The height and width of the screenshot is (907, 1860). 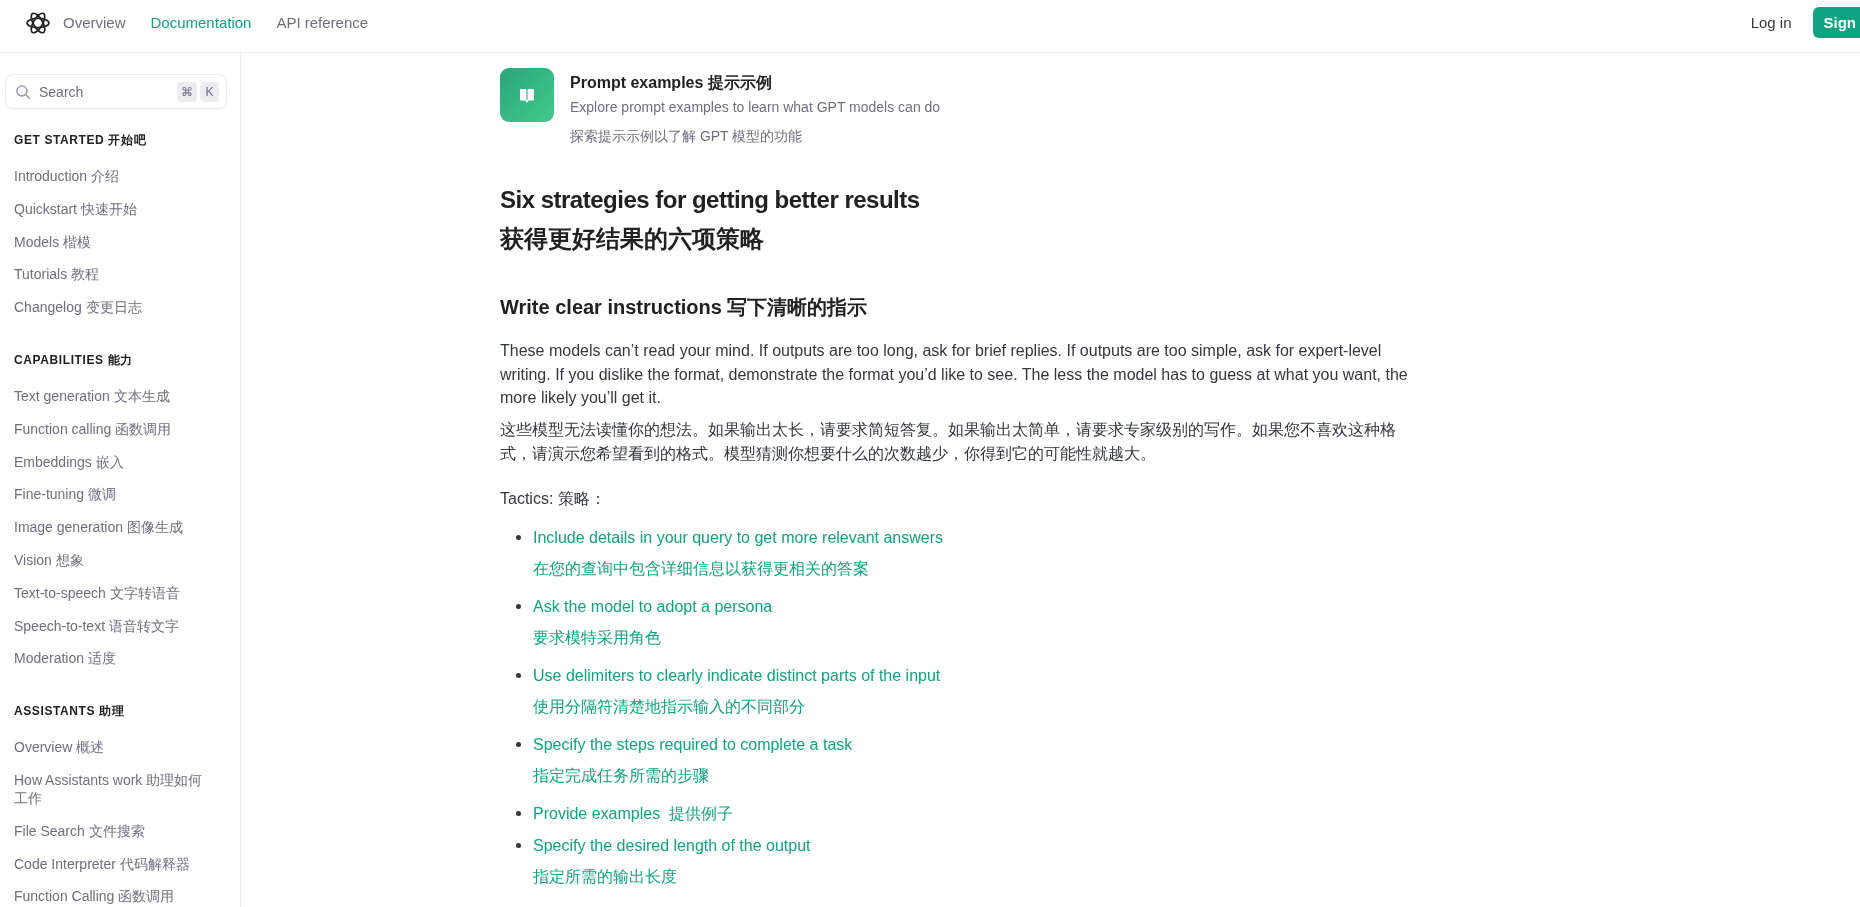 I want to click on shortcut-key: ⌘, so click(x=187, y=91).